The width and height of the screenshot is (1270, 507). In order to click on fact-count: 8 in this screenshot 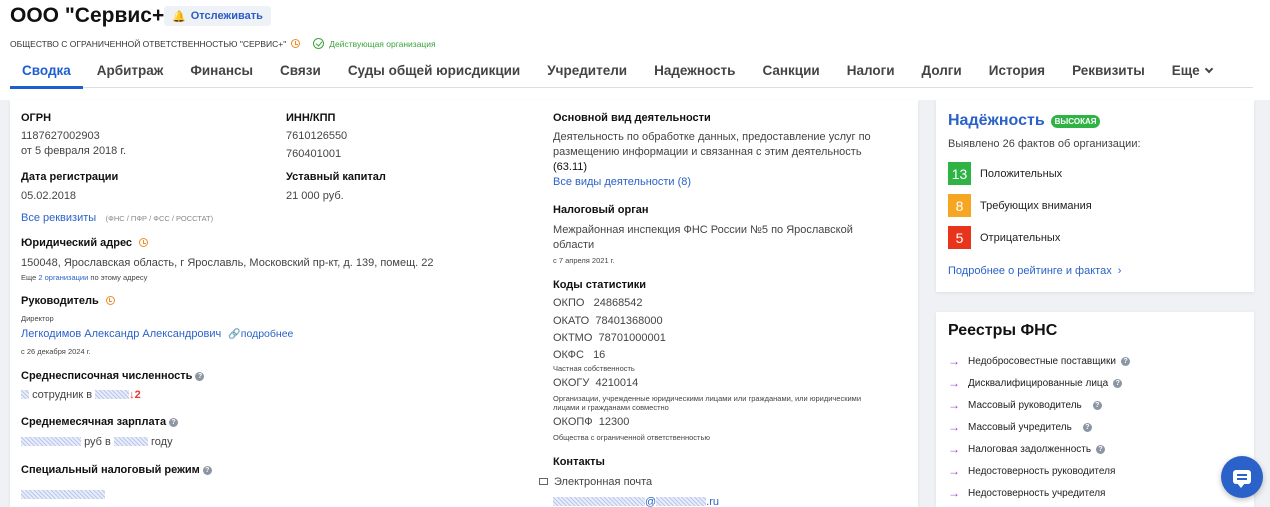, I will do `click(959, 205)`.